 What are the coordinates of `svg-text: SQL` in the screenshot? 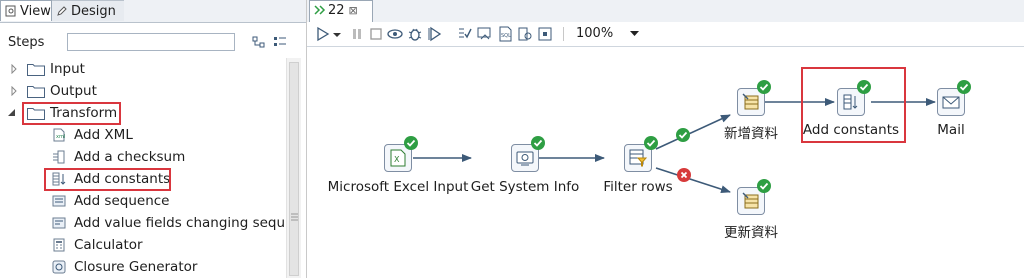 It's located at (506, 36).